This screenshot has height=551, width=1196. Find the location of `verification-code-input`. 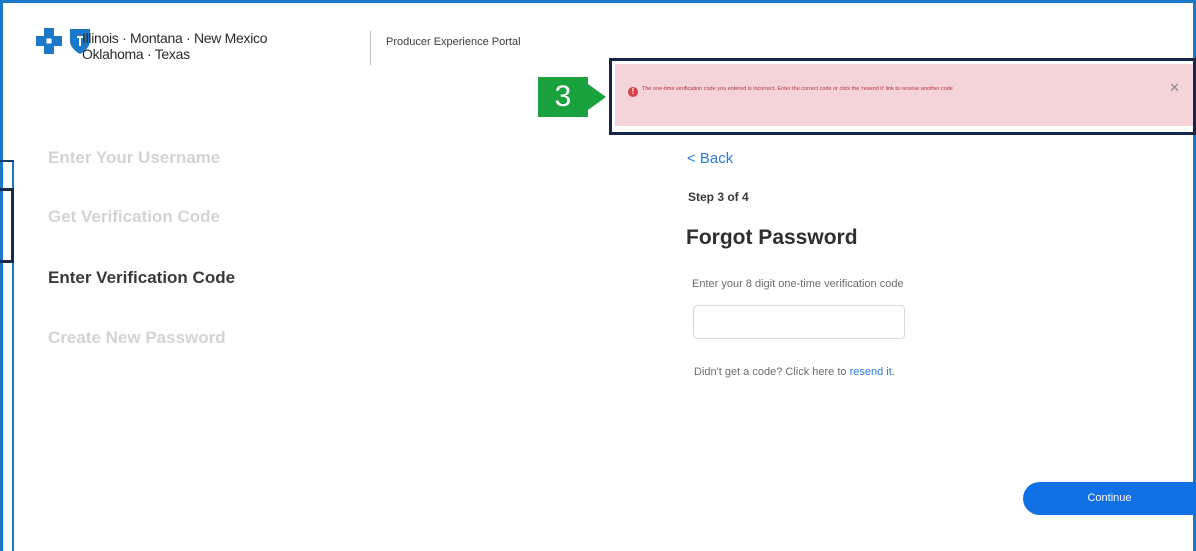

verification-code-input is located at coordinates (799, 322).